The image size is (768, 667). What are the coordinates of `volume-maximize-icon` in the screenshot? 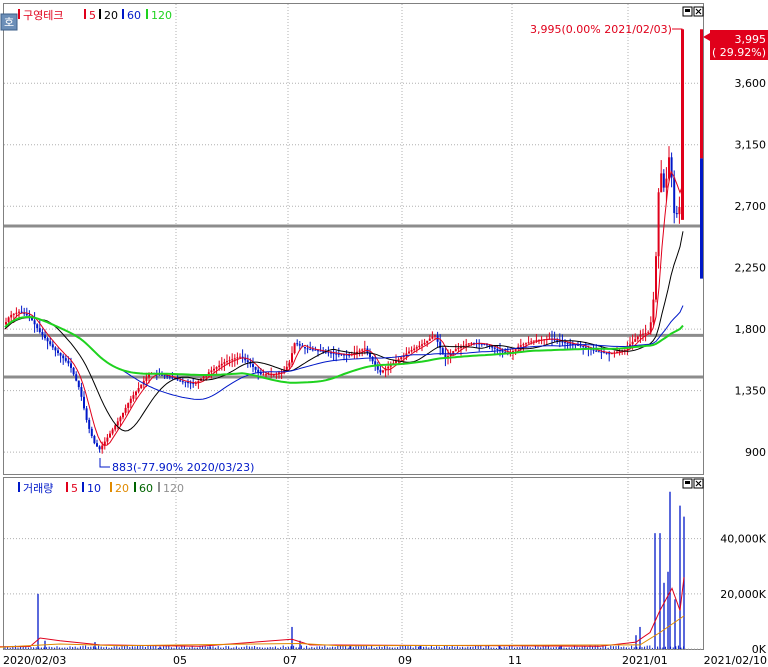 It's located at (687, 483).